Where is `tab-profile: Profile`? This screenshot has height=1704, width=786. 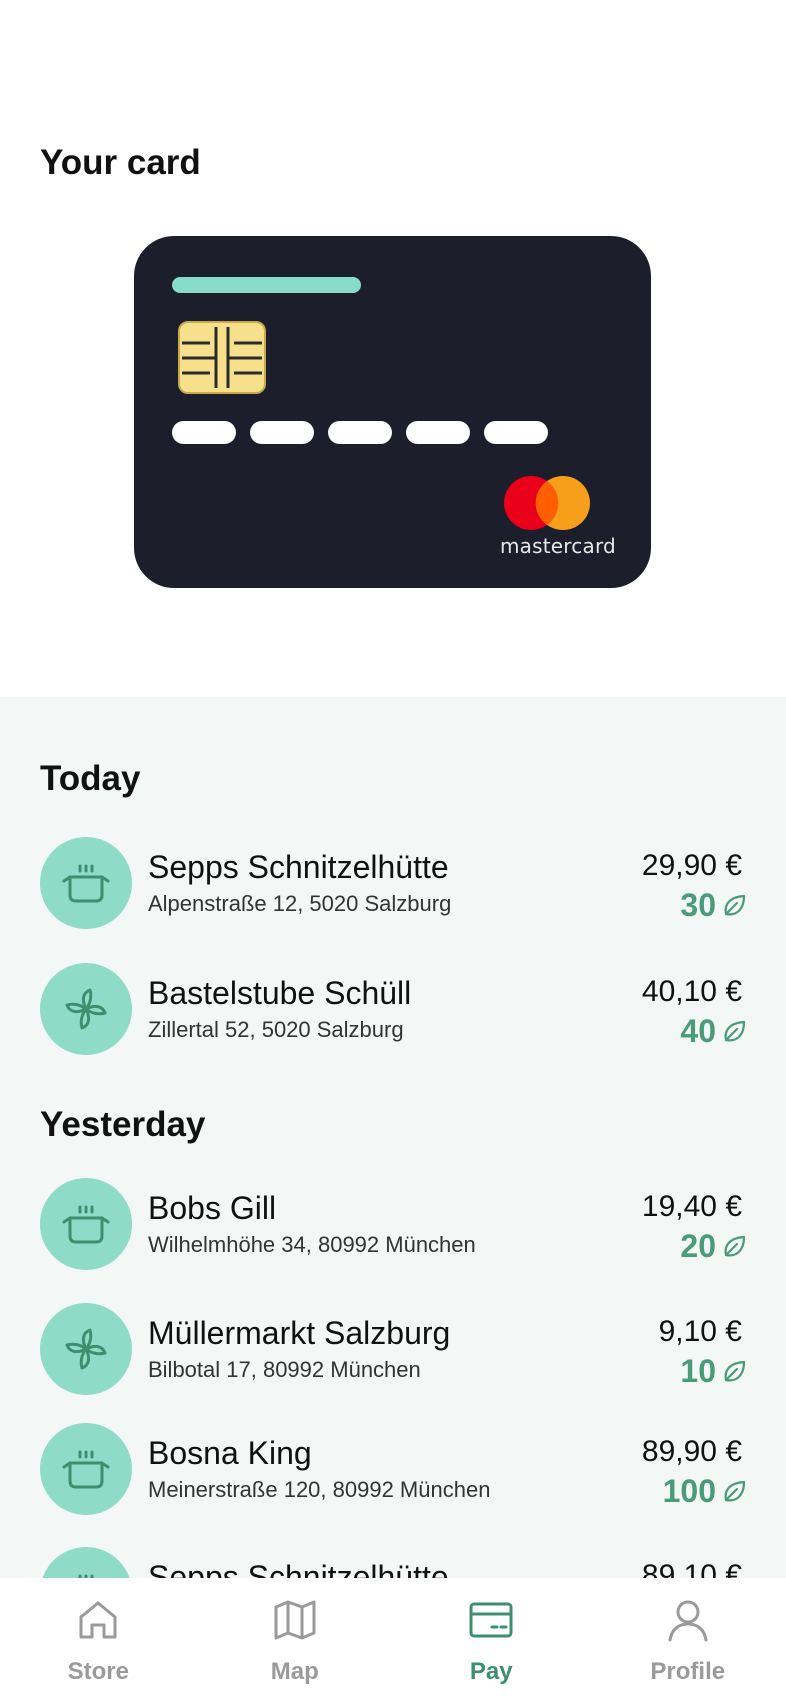
tab-profile: Profile is located at coordinates (688, 1641).